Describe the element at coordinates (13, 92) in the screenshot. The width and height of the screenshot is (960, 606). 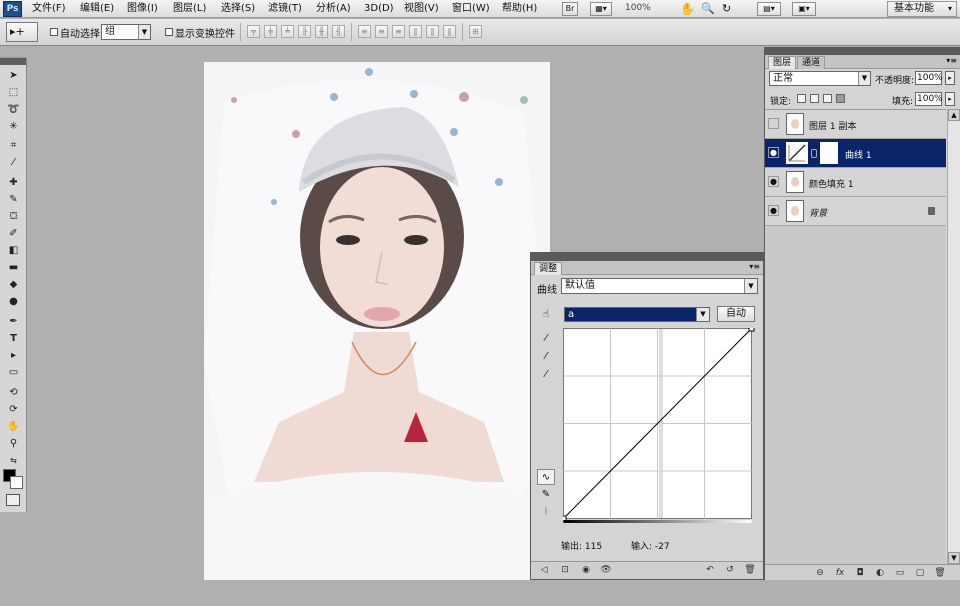
I see `marquee-tool-icon: ⬚` at that location.